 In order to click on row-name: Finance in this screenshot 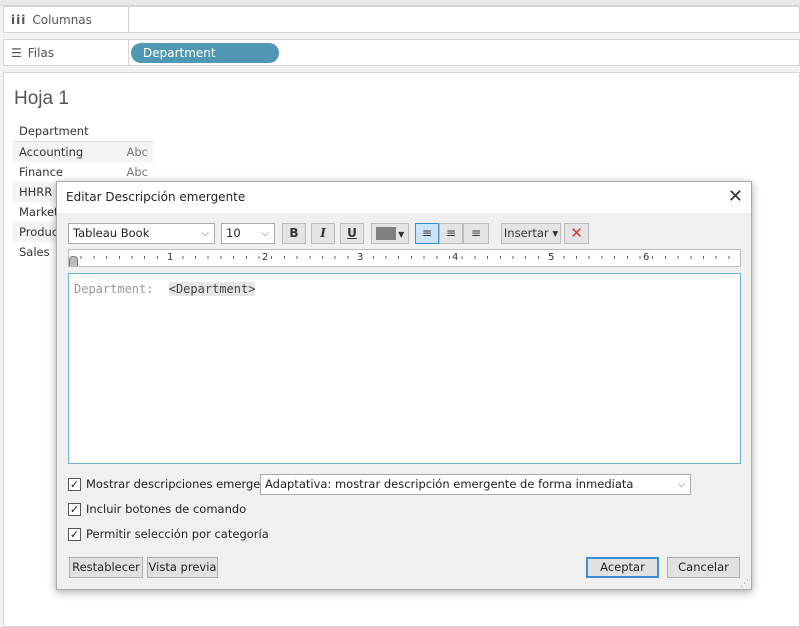, I will do `click(41, 172)`.